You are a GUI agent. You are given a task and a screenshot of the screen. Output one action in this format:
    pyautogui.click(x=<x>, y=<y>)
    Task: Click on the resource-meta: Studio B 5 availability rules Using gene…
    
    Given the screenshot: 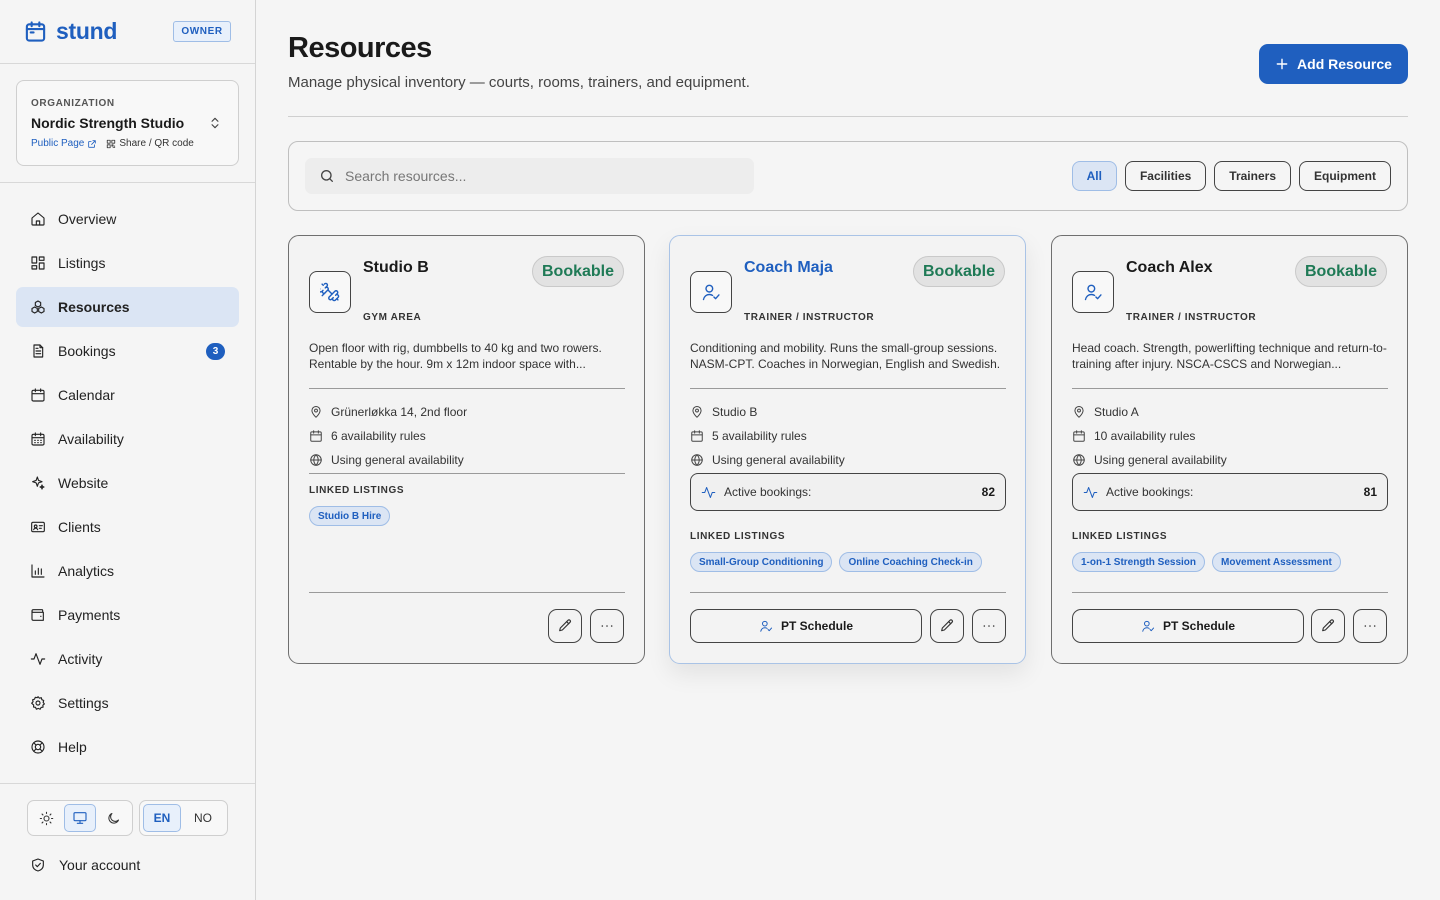 What is the action you would take?
    pyautogui.click(x=767, y=436)
    